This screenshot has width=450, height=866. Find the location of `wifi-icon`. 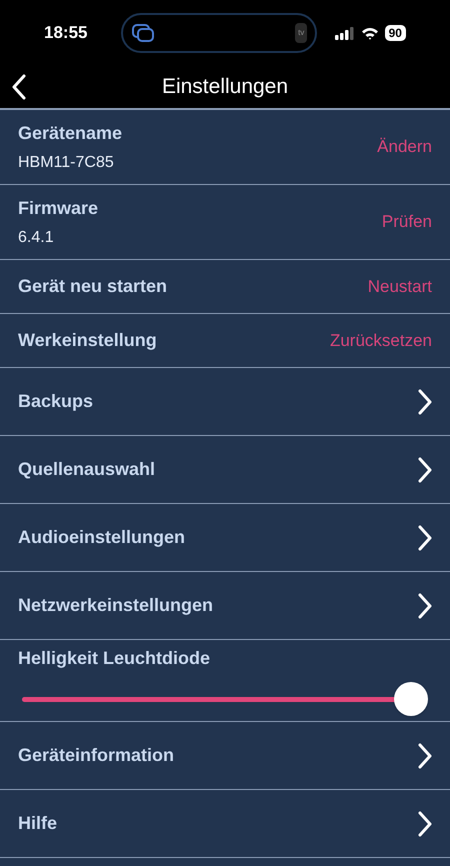

wifi-icon is located at coordinates (369, 33).